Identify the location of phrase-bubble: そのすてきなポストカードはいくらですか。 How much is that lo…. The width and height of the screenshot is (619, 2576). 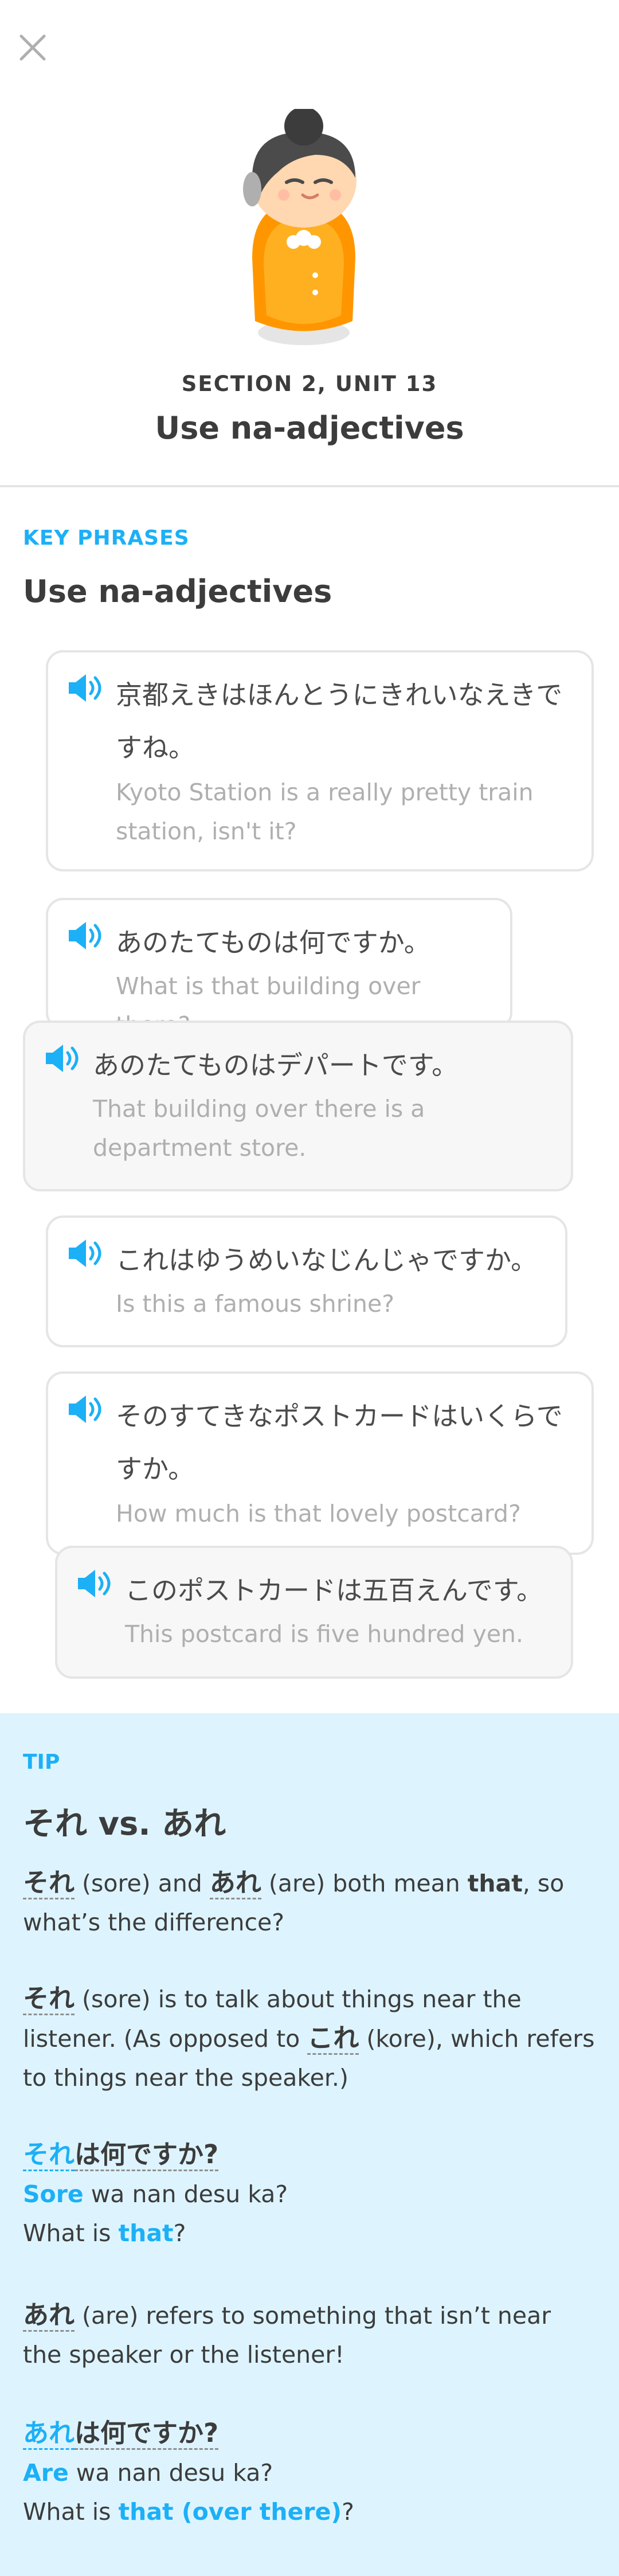
(320, 1463).